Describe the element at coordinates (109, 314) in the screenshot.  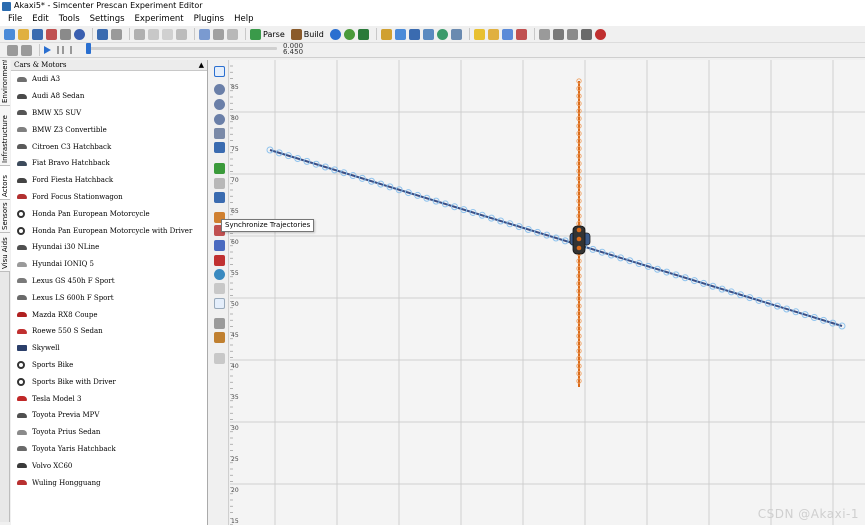
I see `library-item: Mazda RX8 Coupe` at that location.